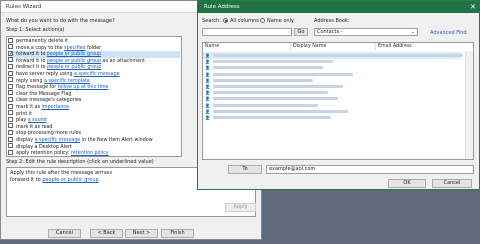 The height and width of the screenshot is (244, 480). I want to click on col-email: Email Address, so click(424, 47).